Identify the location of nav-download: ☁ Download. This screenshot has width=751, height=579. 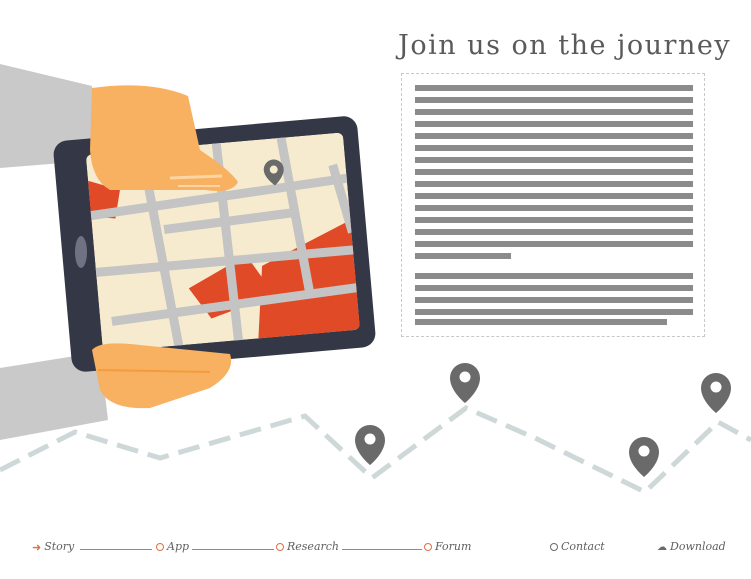
(691, 546).